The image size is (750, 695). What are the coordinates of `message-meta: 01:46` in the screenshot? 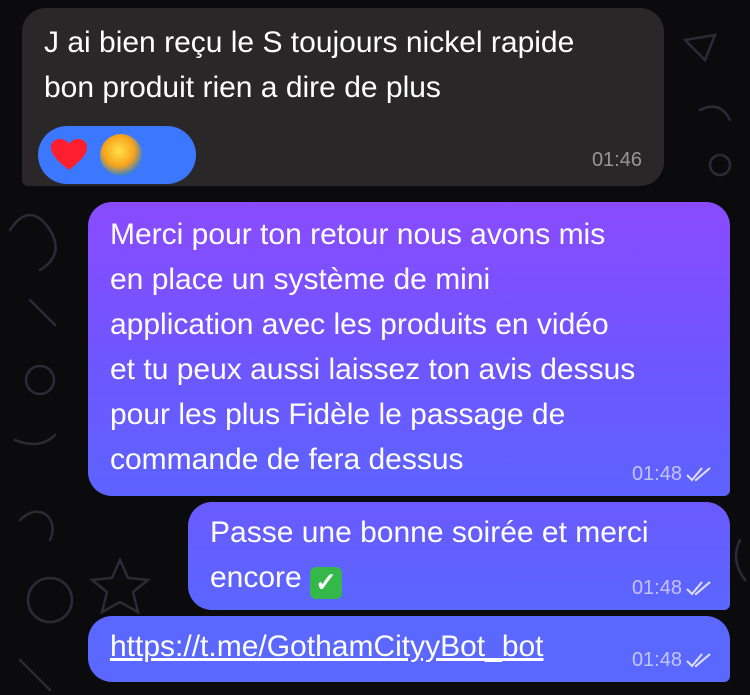 It's located at (617, 160).